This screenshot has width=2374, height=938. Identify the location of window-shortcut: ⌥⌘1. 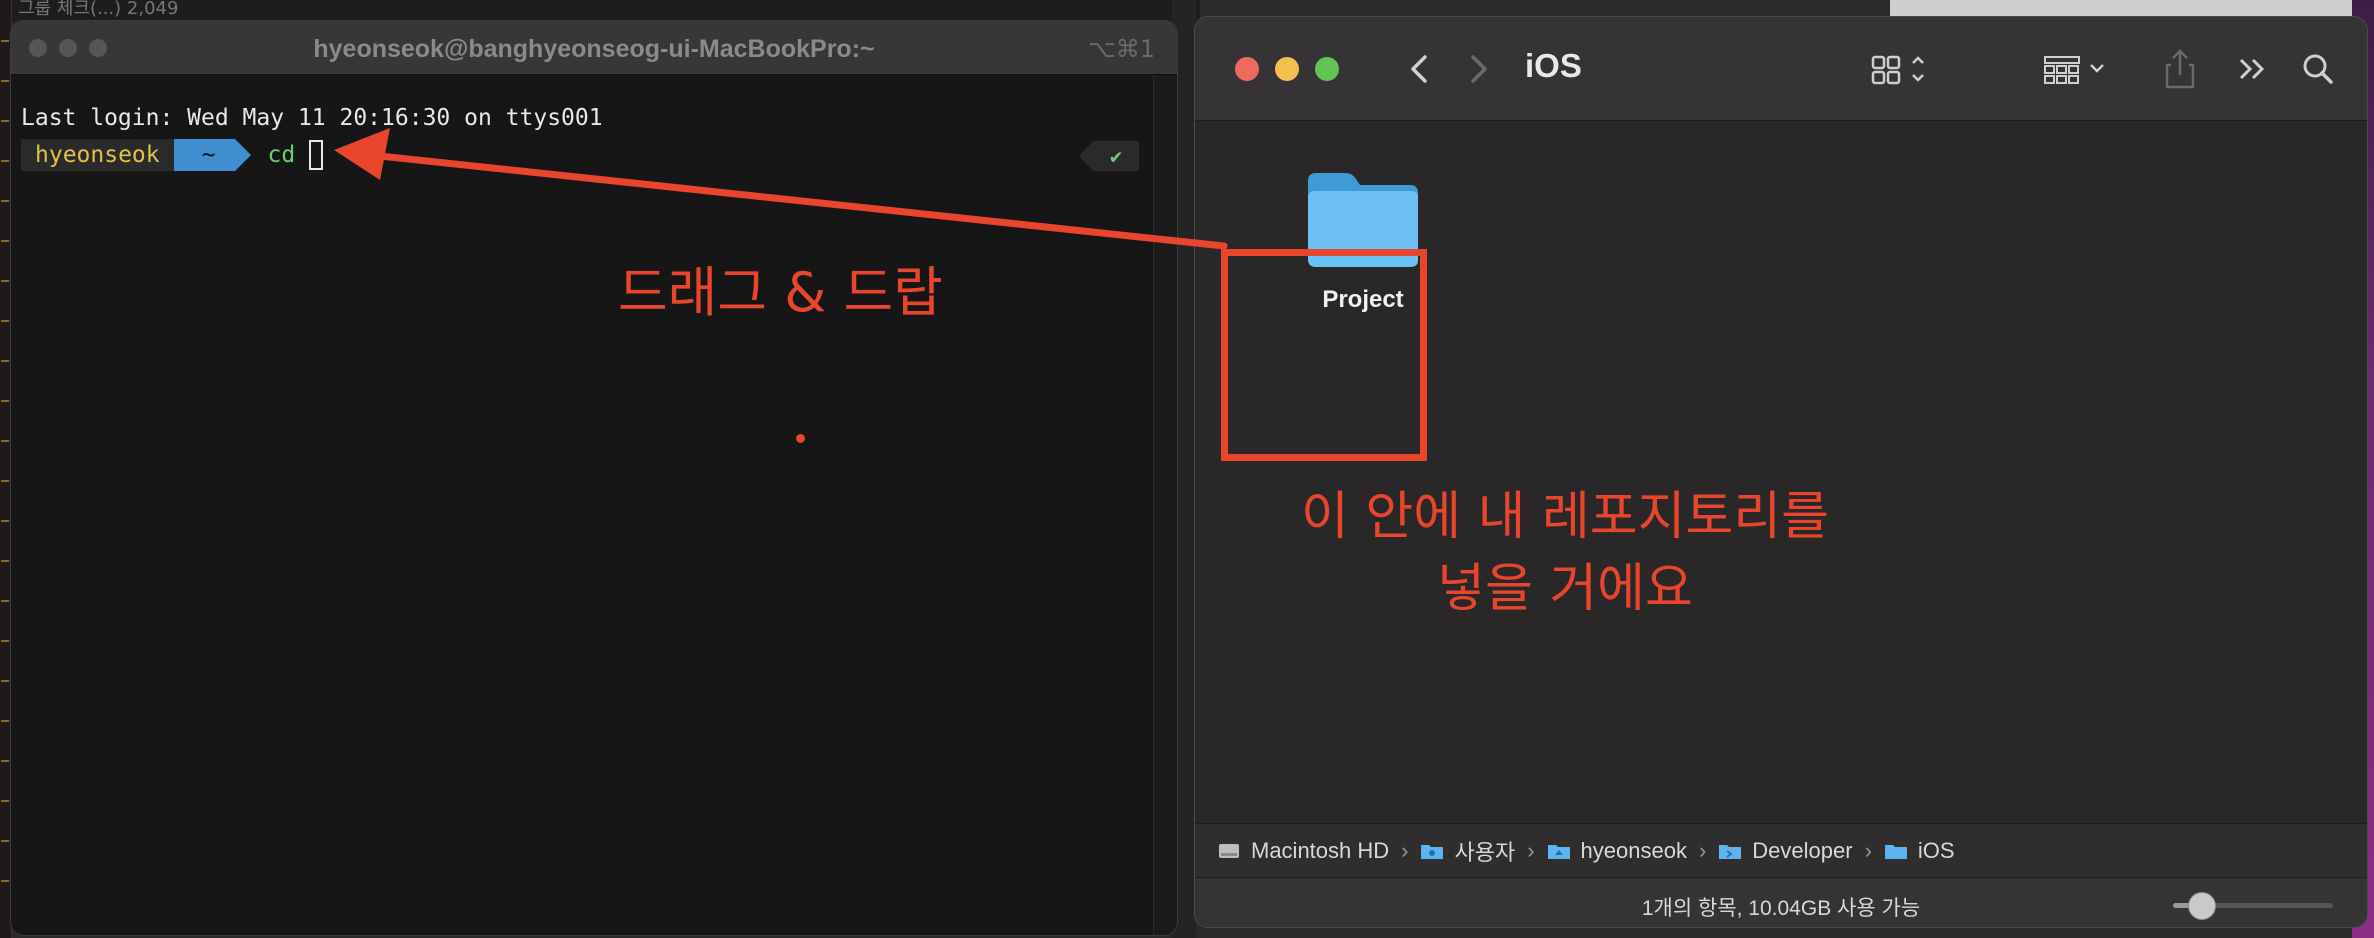
(1121, 49).